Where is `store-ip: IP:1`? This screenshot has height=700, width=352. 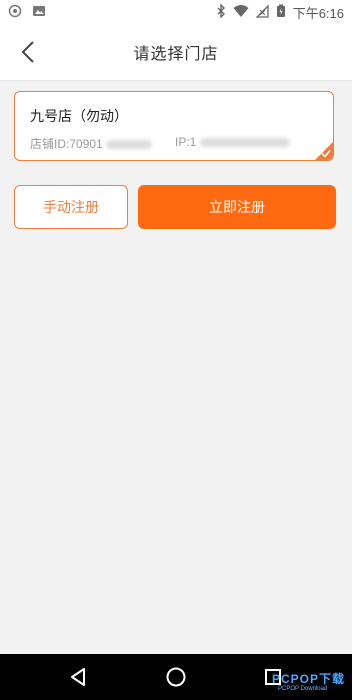
store-ip: IP:1 is located at coordinates (232, 142).